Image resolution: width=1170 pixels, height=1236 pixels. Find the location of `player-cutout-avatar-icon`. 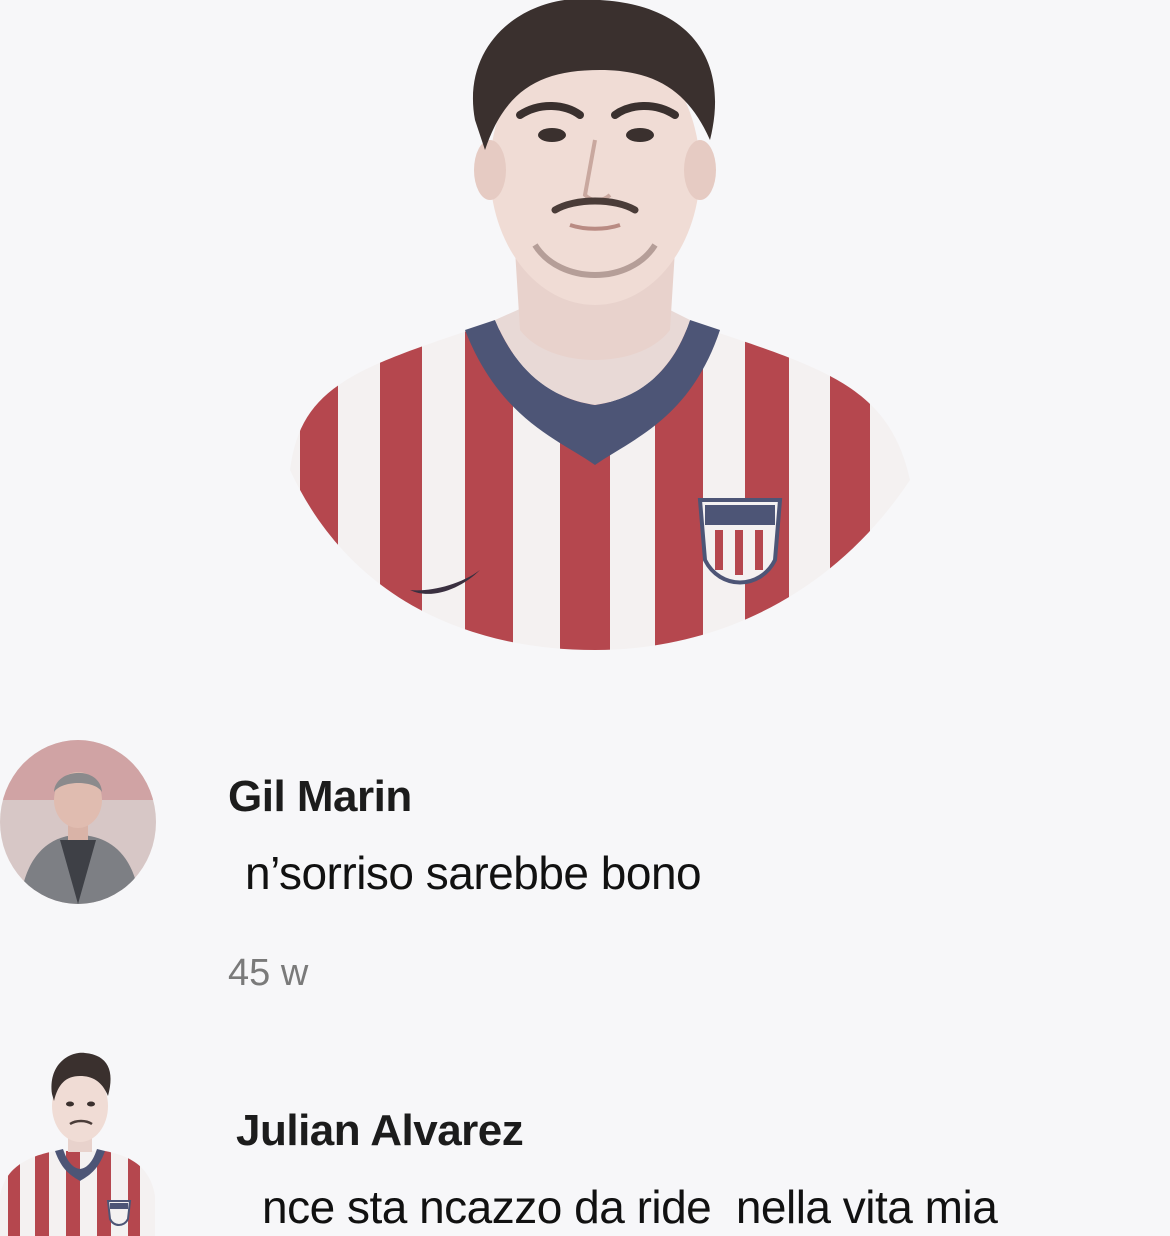

player-cutout-avatar-icon is located at coordinates (77, 1144).